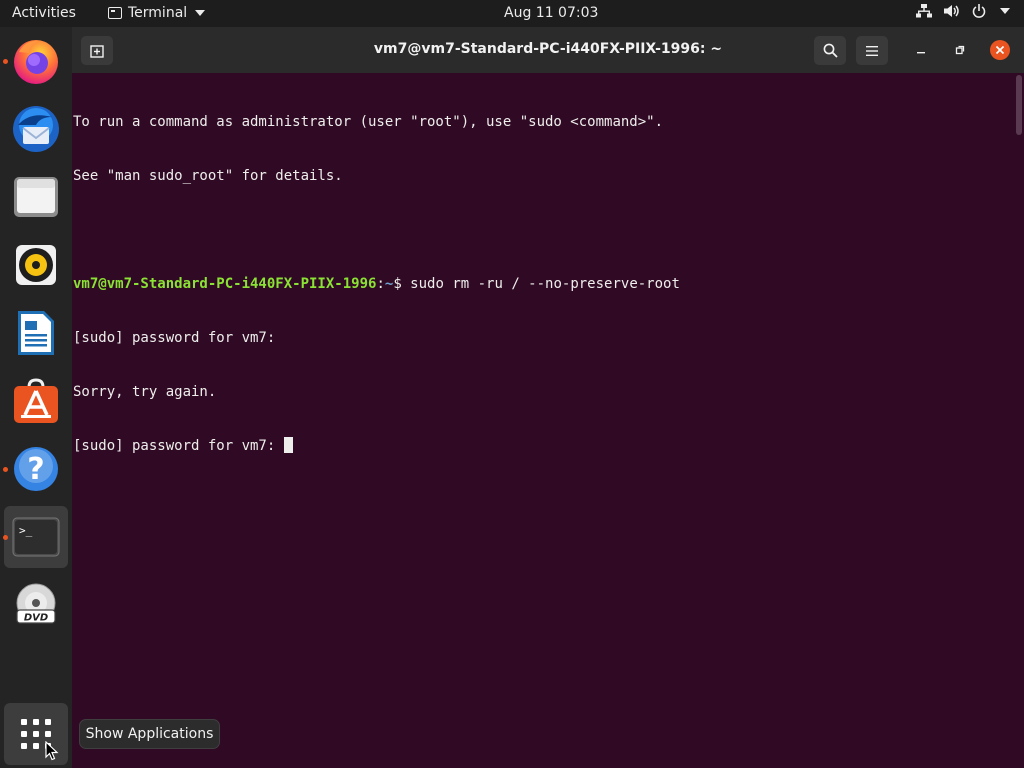 The width and height of the screenshot is (1024, 768). I want to click on dvd-icon: DVD, so click(36, 603).